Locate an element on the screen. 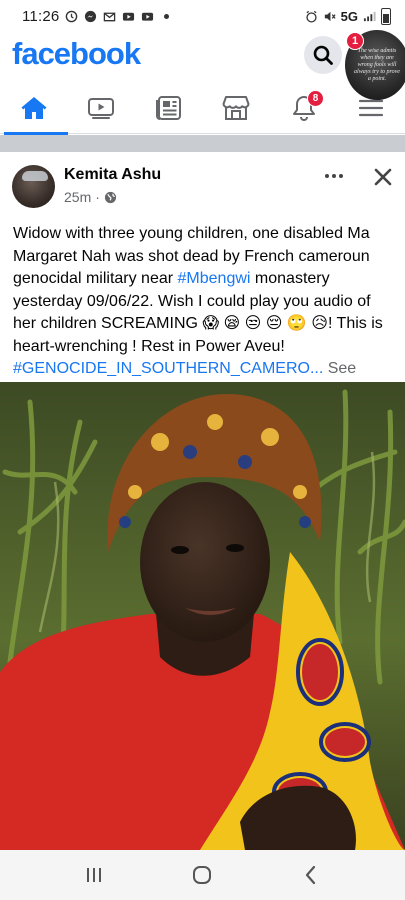  app-header: facebook is located at coordinates (202, 55).